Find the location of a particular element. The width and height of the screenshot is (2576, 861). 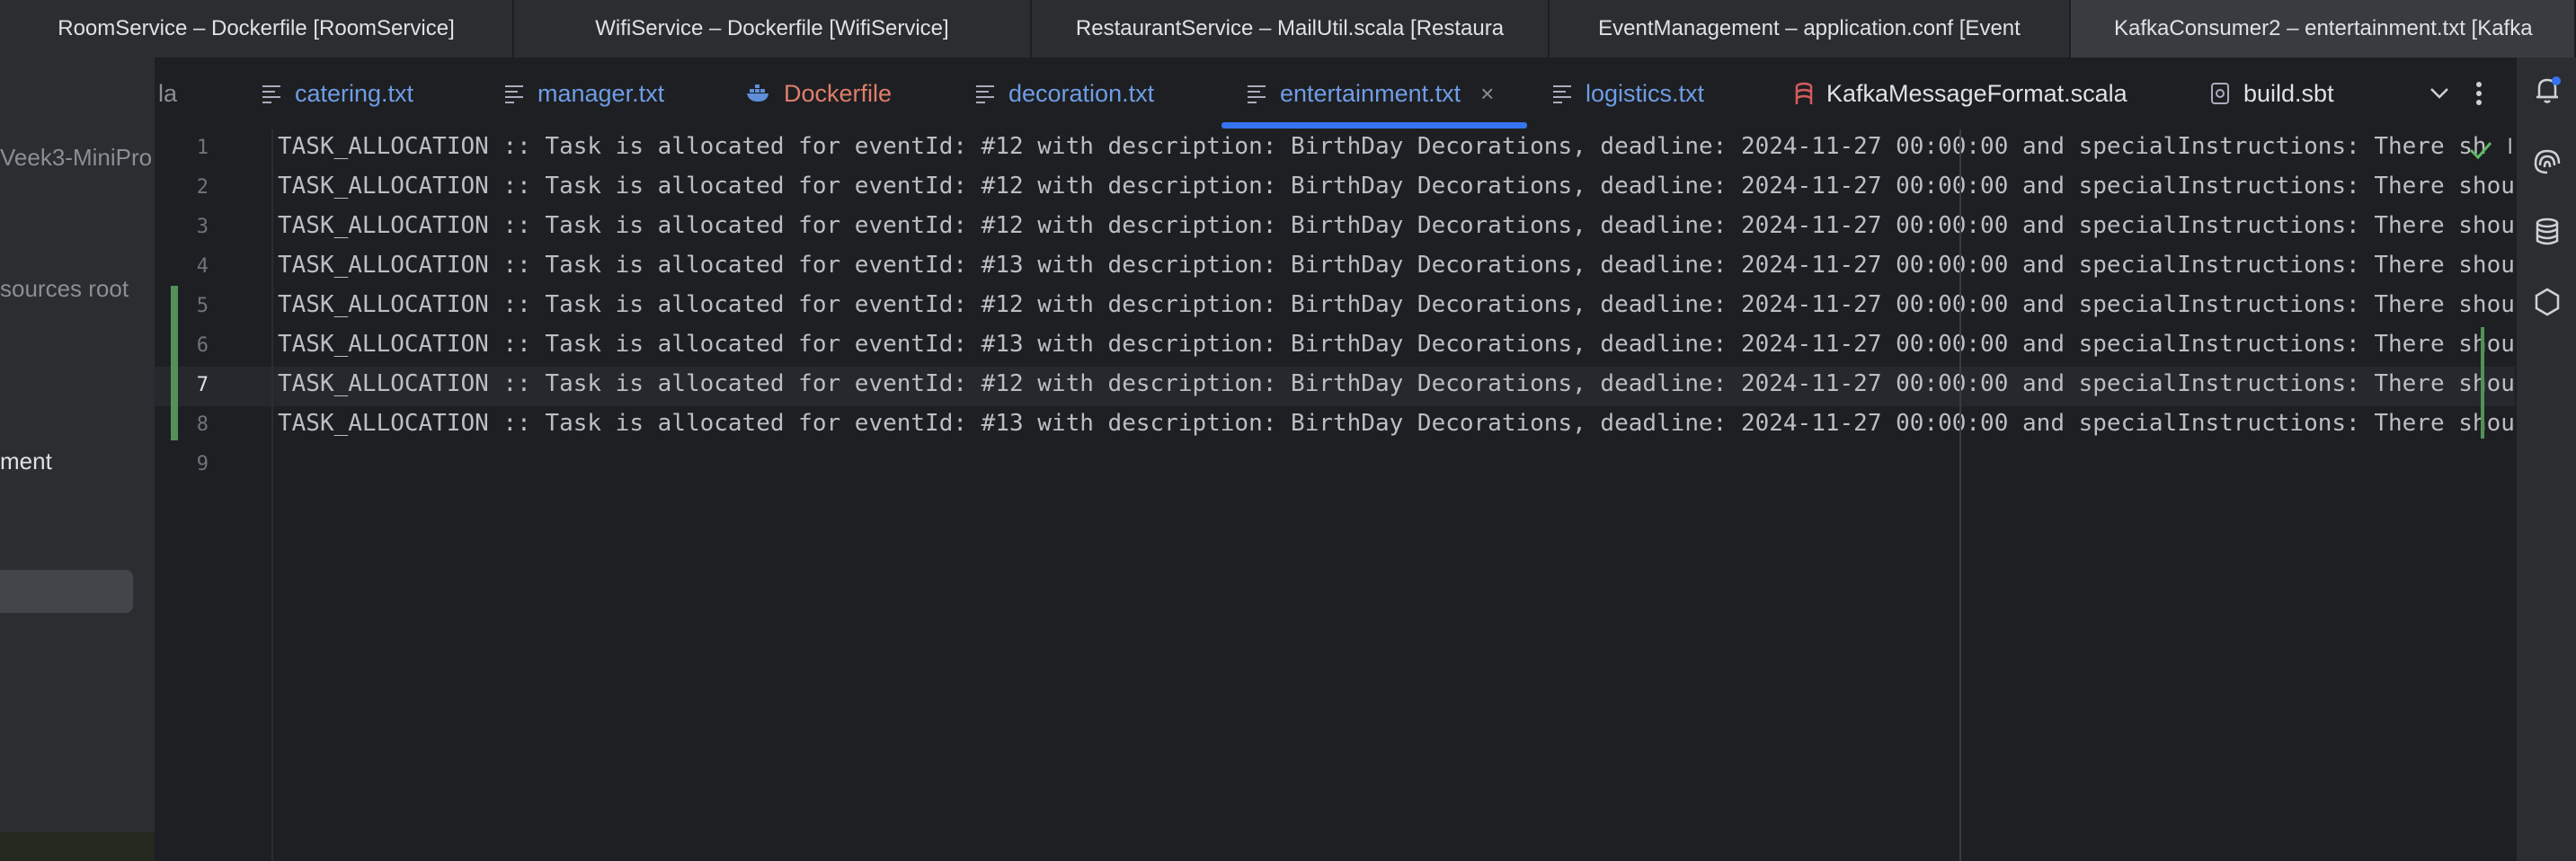

docker-icon is located at coordinates (758, 93).